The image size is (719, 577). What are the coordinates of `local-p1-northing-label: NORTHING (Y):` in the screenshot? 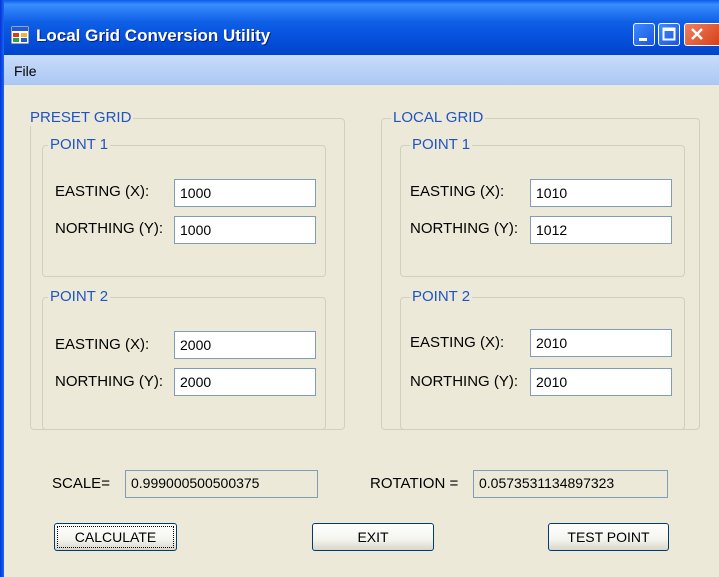 It's located at (464, 228).